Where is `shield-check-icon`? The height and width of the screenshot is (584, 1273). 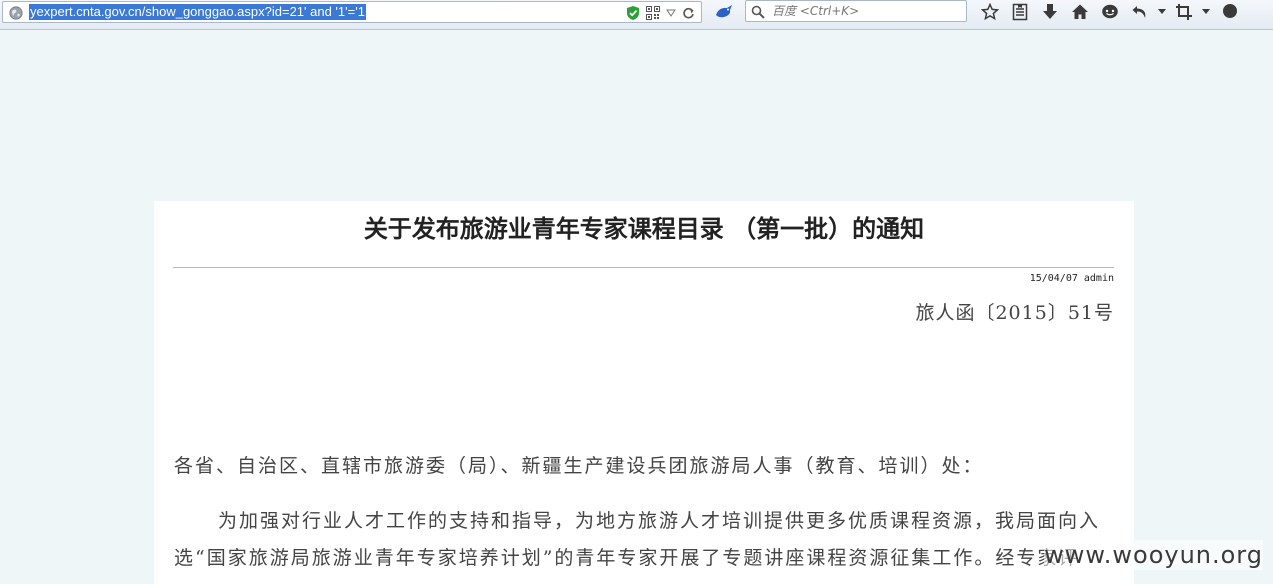
shield-check-icon is located at coordinates (633, 13).